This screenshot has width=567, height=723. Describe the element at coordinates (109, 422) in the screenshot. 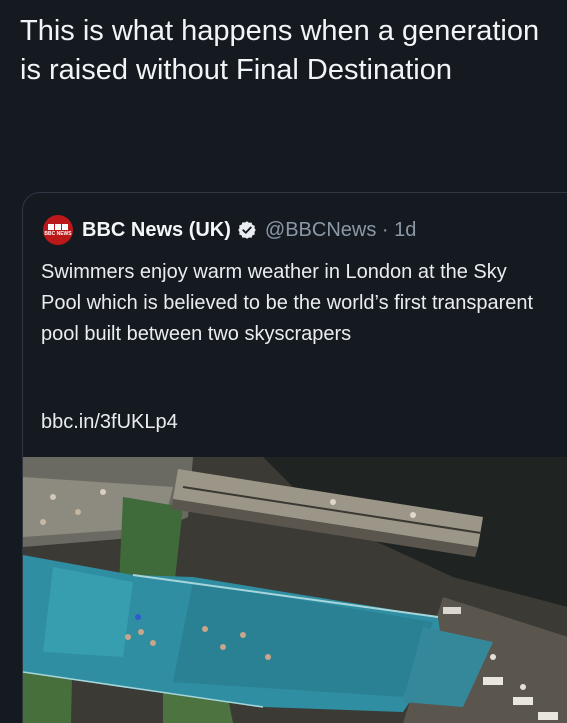

I see `tweet-link: bbc.in/3fUKLp4` at that location.